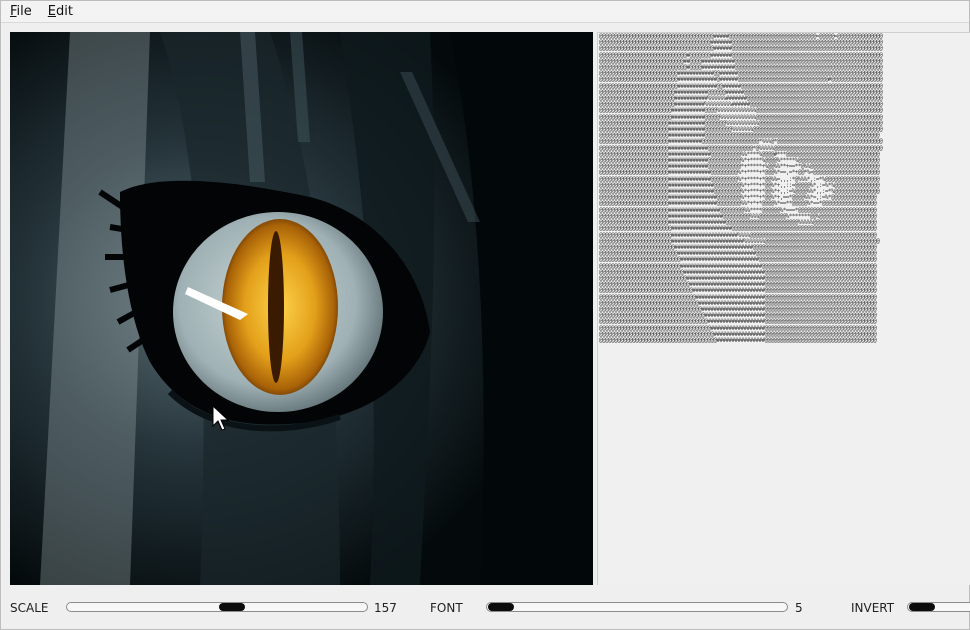 The height and width of the screenshot is (630, 970). What do you see at coordinates (64, 11) in the screenshot?
I see `menu-edit-label: dit` at bounding box center [64, 11].